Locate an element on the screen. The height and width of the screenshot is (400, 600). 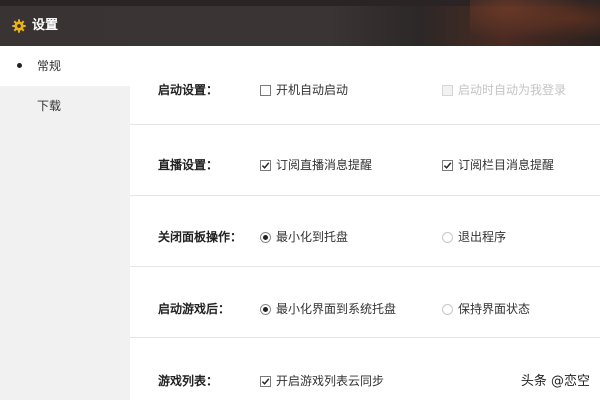
checkbox-unchecked-icon is located at coordinates (265, 90).